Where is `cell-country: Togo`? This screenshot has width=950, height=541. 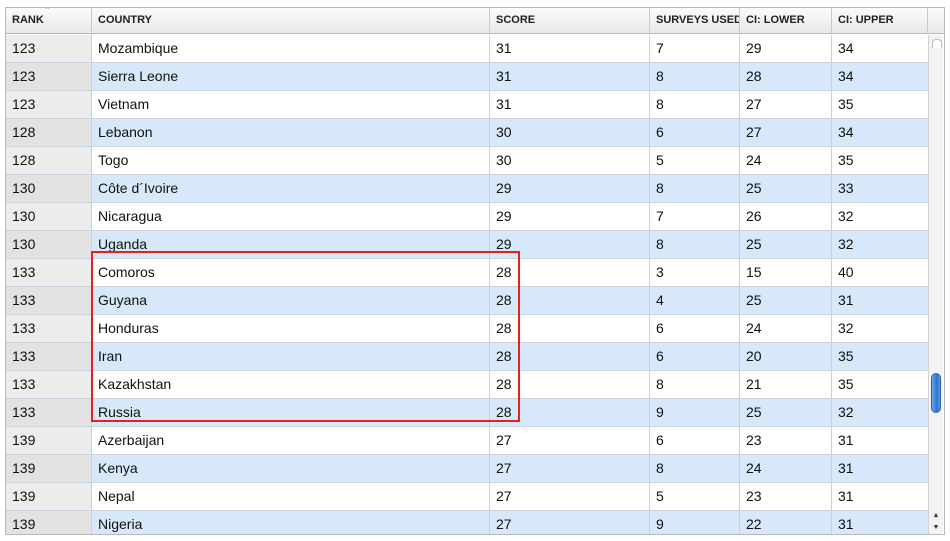 cell-country: Togo is located at coordinates (291, 160).